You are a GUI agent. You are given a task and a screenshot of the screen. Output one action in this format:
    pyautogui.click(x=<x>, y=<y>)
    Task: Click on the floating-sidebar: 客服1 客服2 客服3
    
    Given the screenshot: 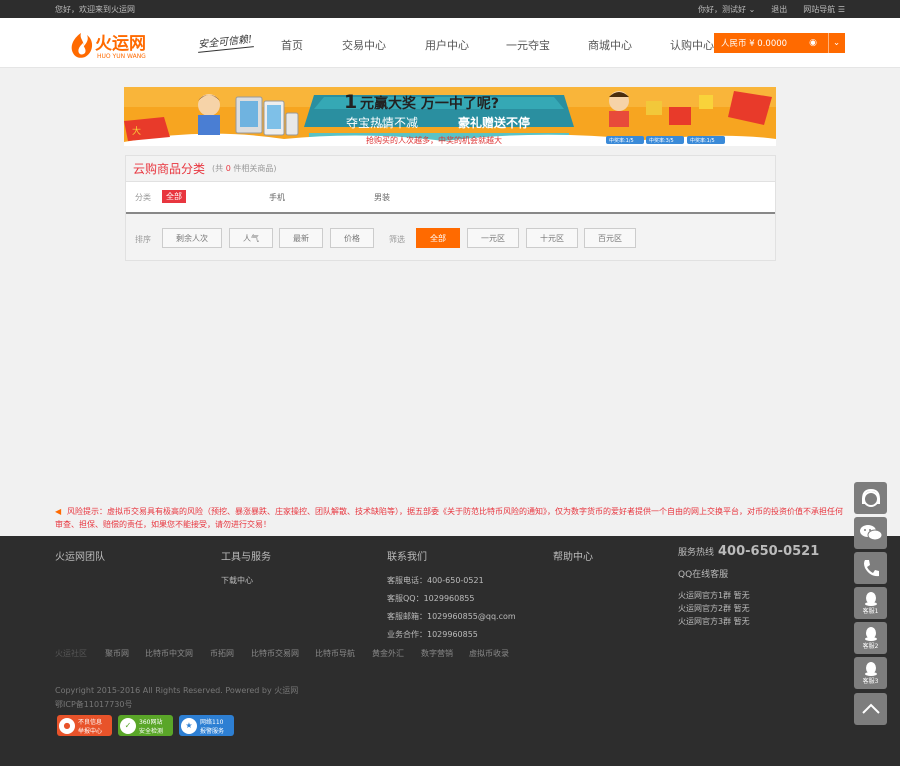 What is the action you would take?
    pyautogui.click(x=870, y=605)
    